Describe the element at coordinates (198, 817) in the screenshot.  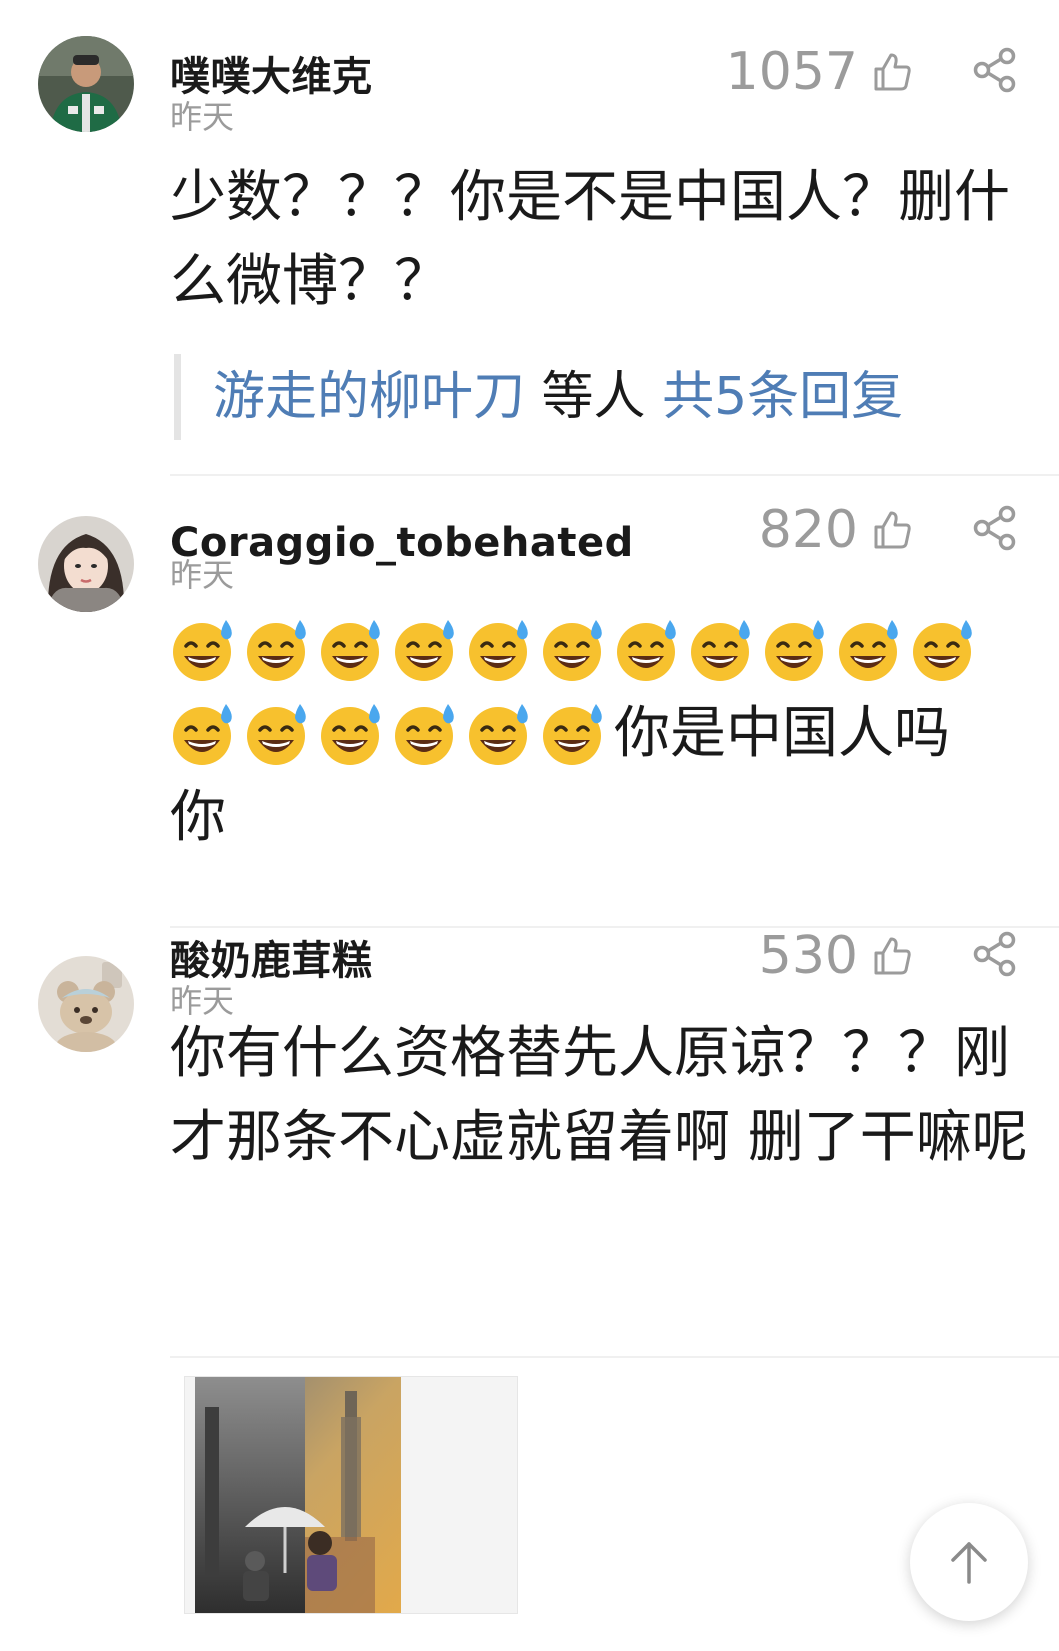
I see `comment-text-tail-wrap: 你` at that location.